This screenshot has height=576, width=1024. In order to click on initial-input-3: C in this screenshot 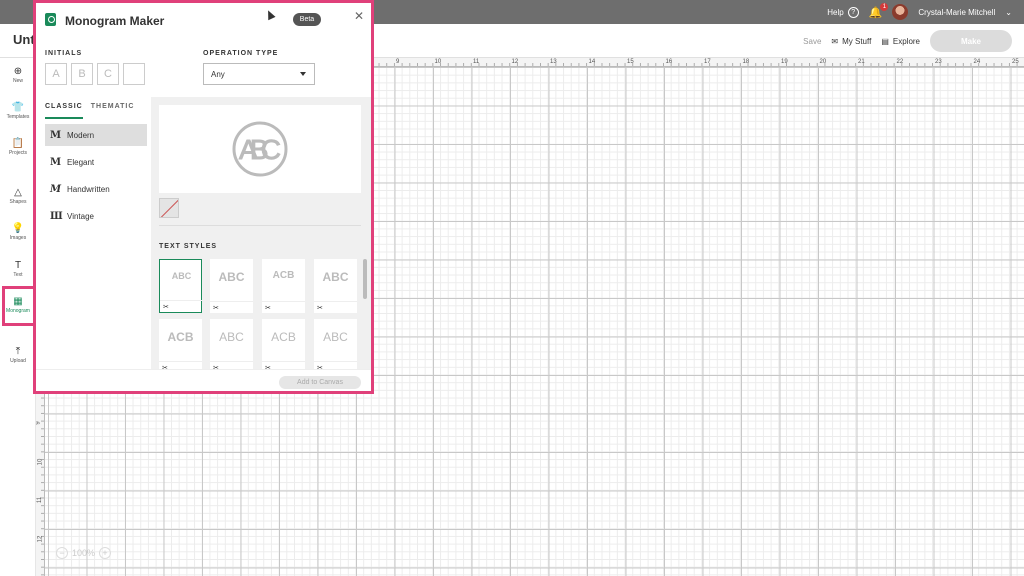, I will do `click(108, 74)`.